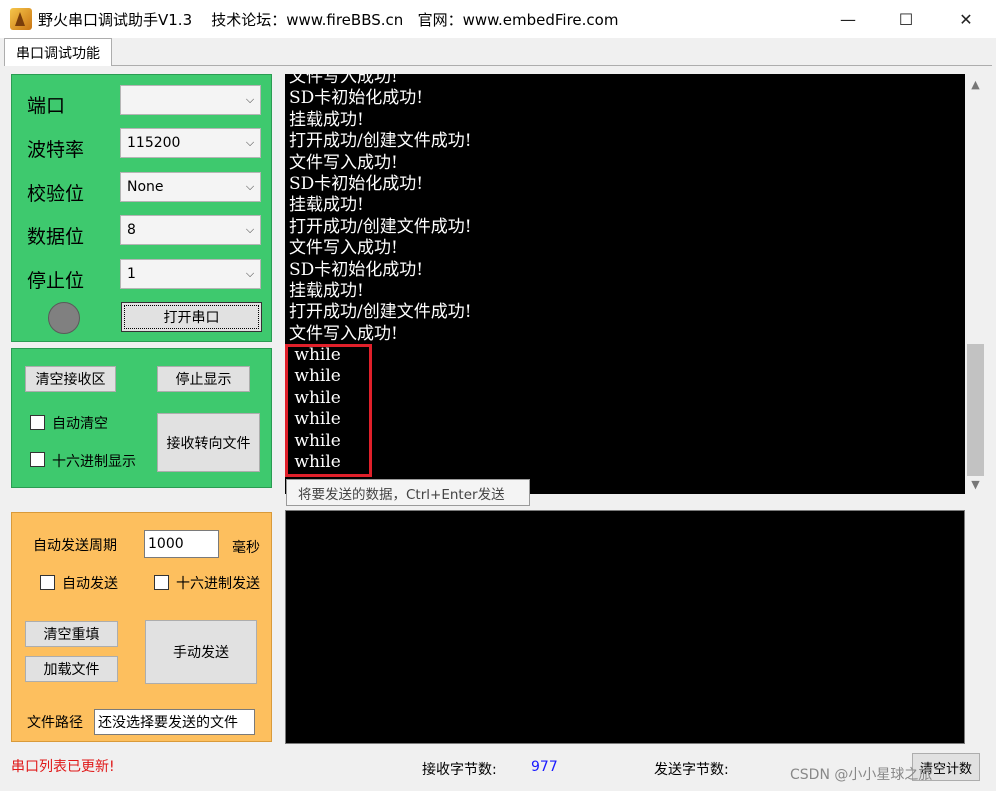 Image resolution: width=996 pixels, height=791 pixels. I want to click on send-bytes-label: 发送字节数:, so click(691, 770).